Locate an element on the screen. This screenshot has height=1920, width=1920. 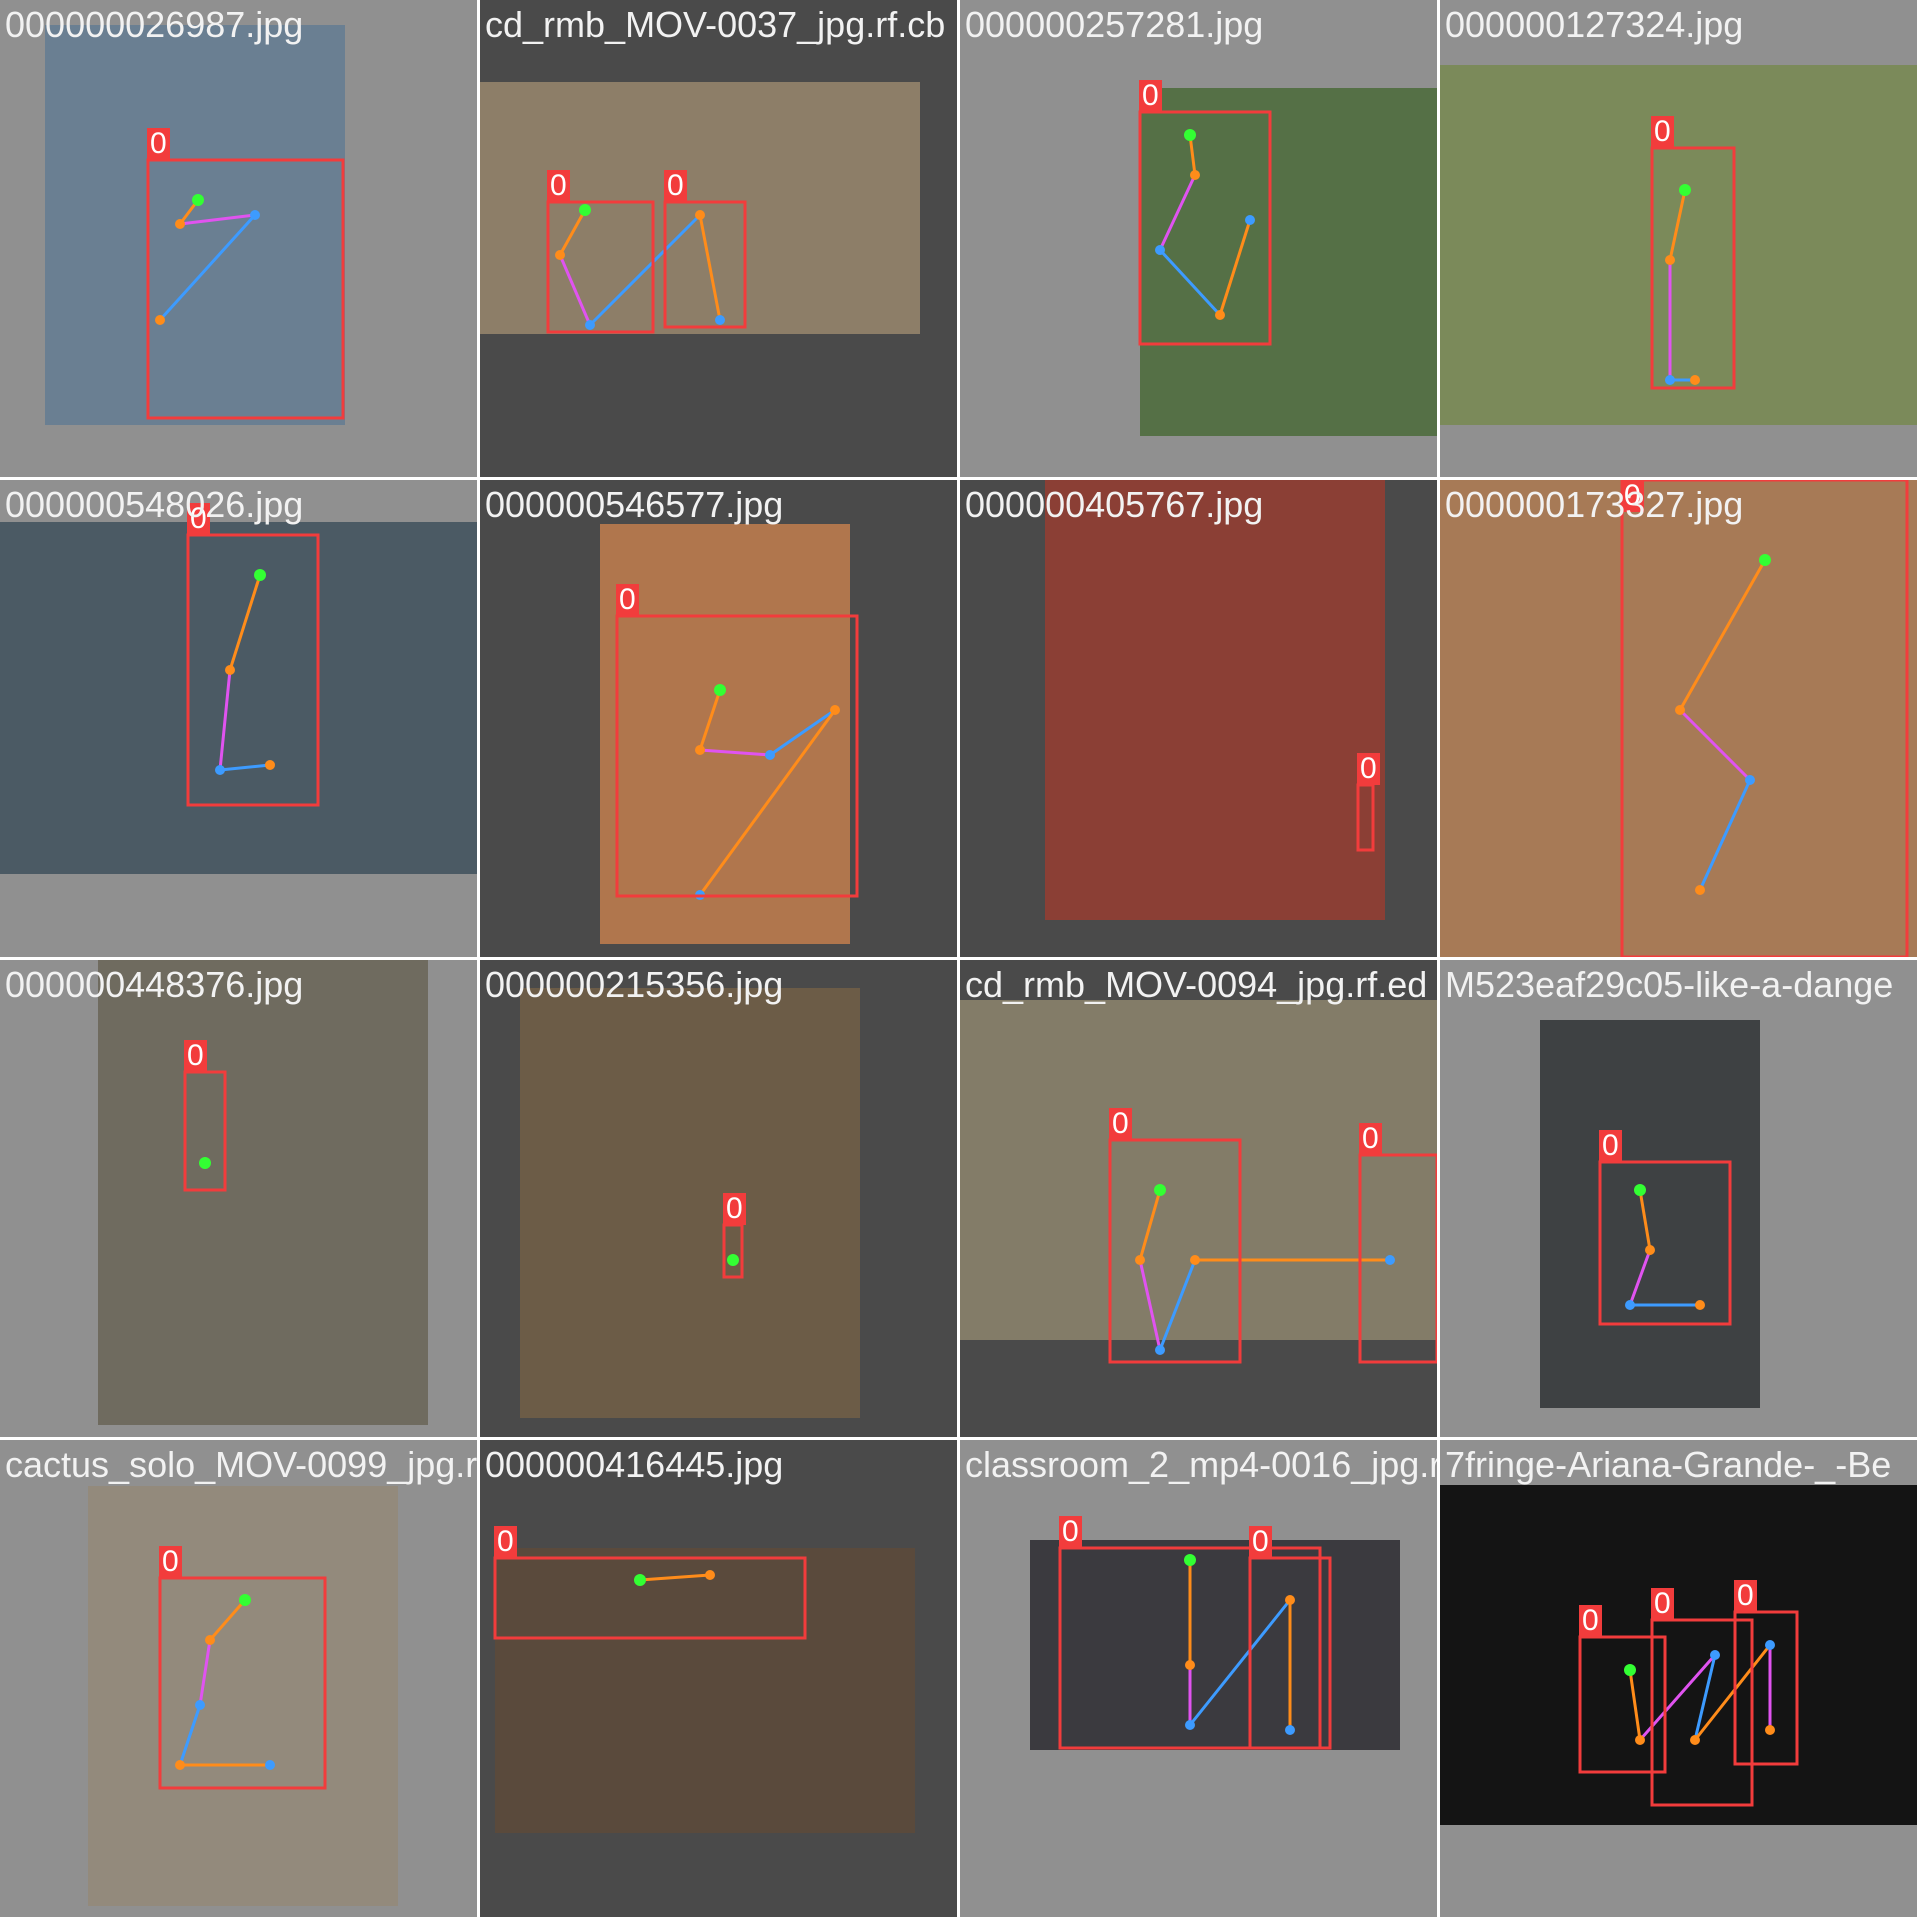
mosaic-tile: 0 0 cd_rmb_MOV-0094_jpg.rf.ed is located at coordinates (1198, 1198).